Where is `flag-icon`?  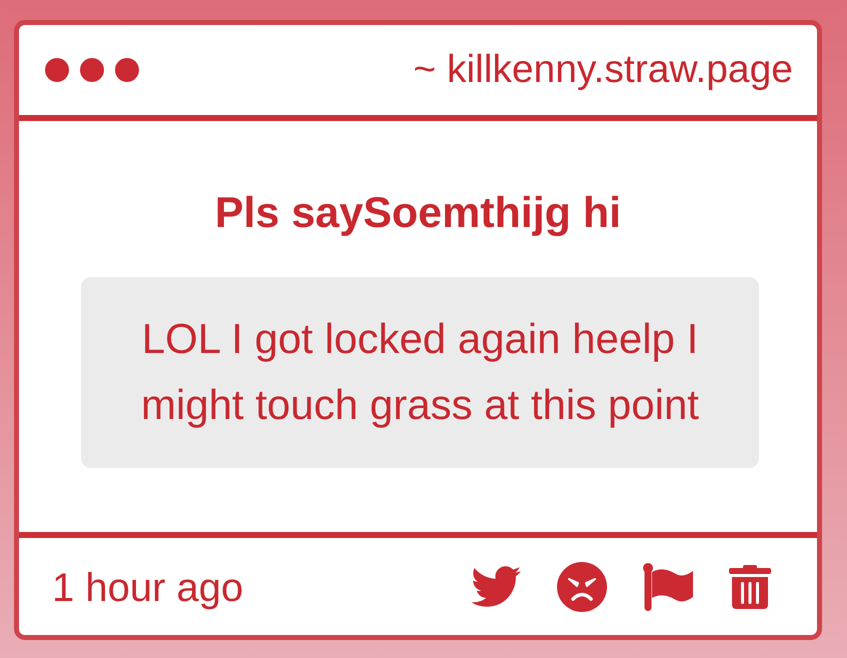 flag-icon is located at coordinates (668, 586).